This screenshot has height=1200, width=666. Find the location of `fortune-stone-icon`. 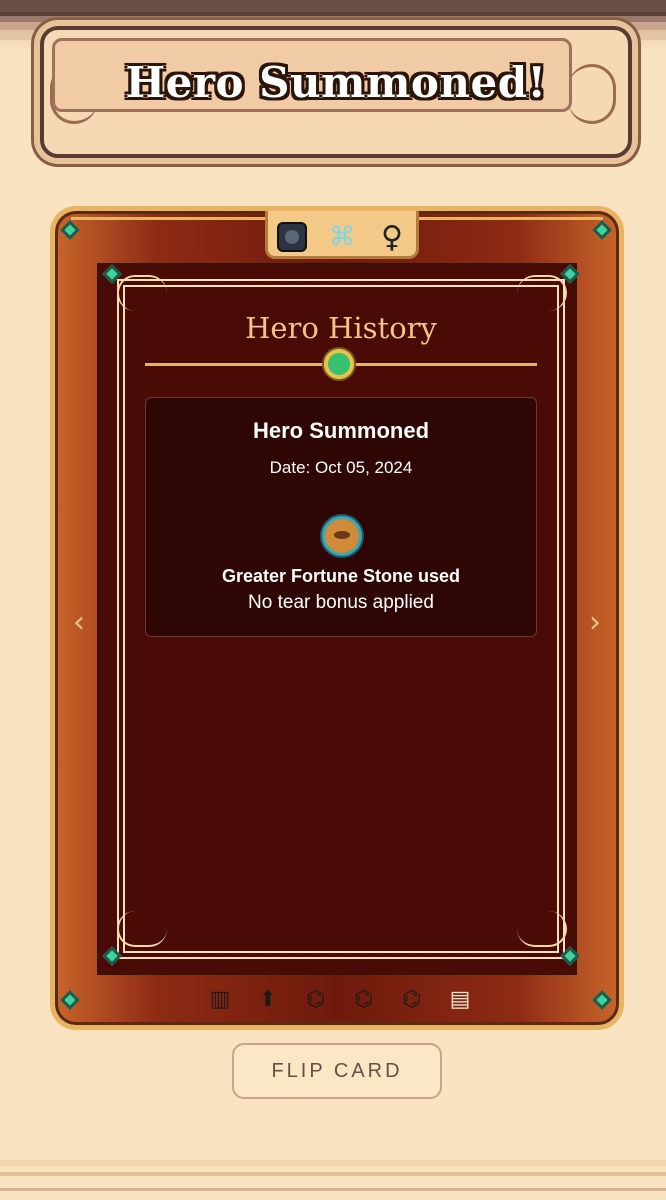

fortune-stone-icon is located at coordinates (342, 536).